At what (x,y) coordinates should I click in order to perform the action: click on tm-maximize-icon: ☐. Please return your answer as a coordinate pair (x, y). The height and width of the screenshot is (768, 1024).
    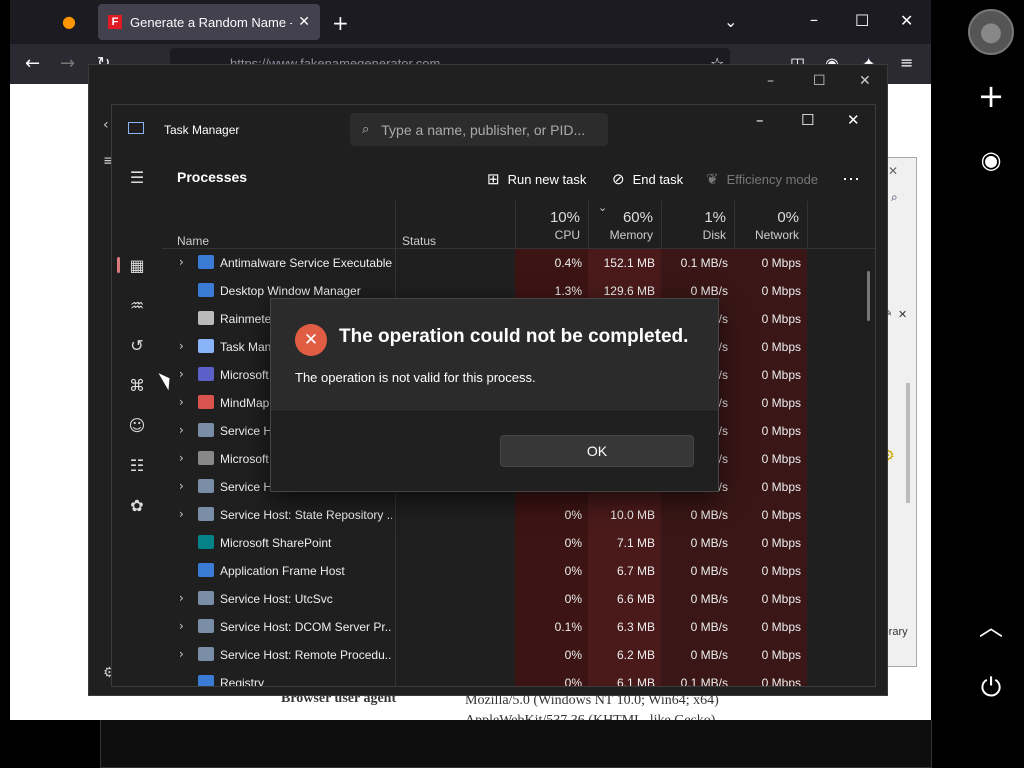
    Looking at the image, I should click on (807, 120).